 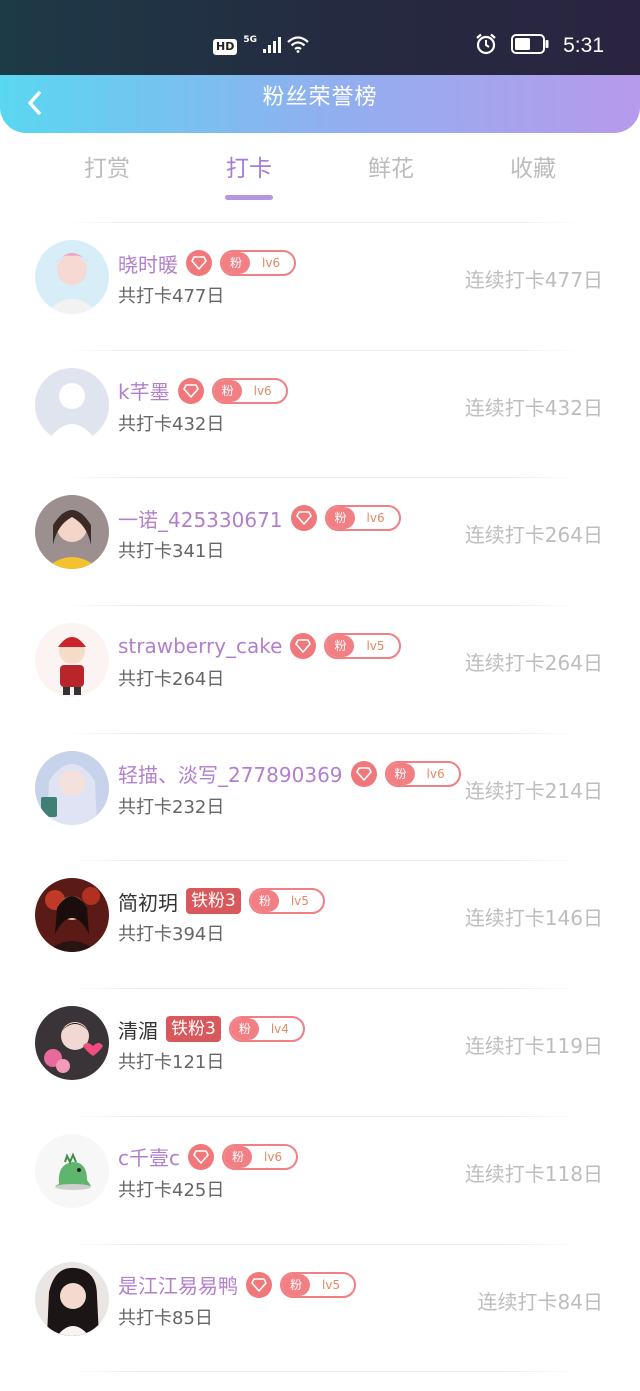 I want to click on tab-checkin: 打卡, so click(x=249, y=170).